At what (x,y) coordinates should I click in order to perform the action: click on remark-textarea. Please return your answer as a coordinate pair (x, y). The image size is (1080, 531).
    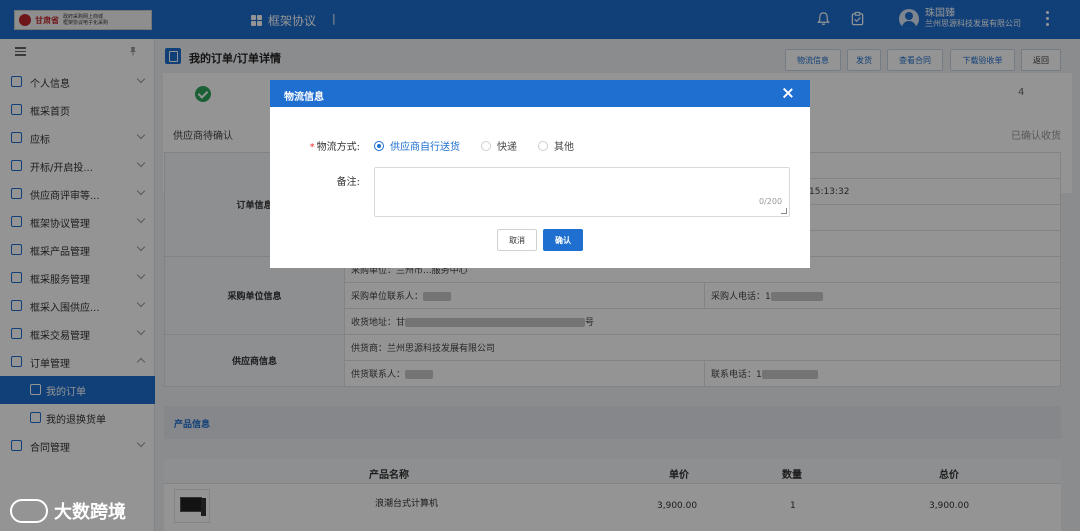
    Looking at the image, I should click on (582, 192).